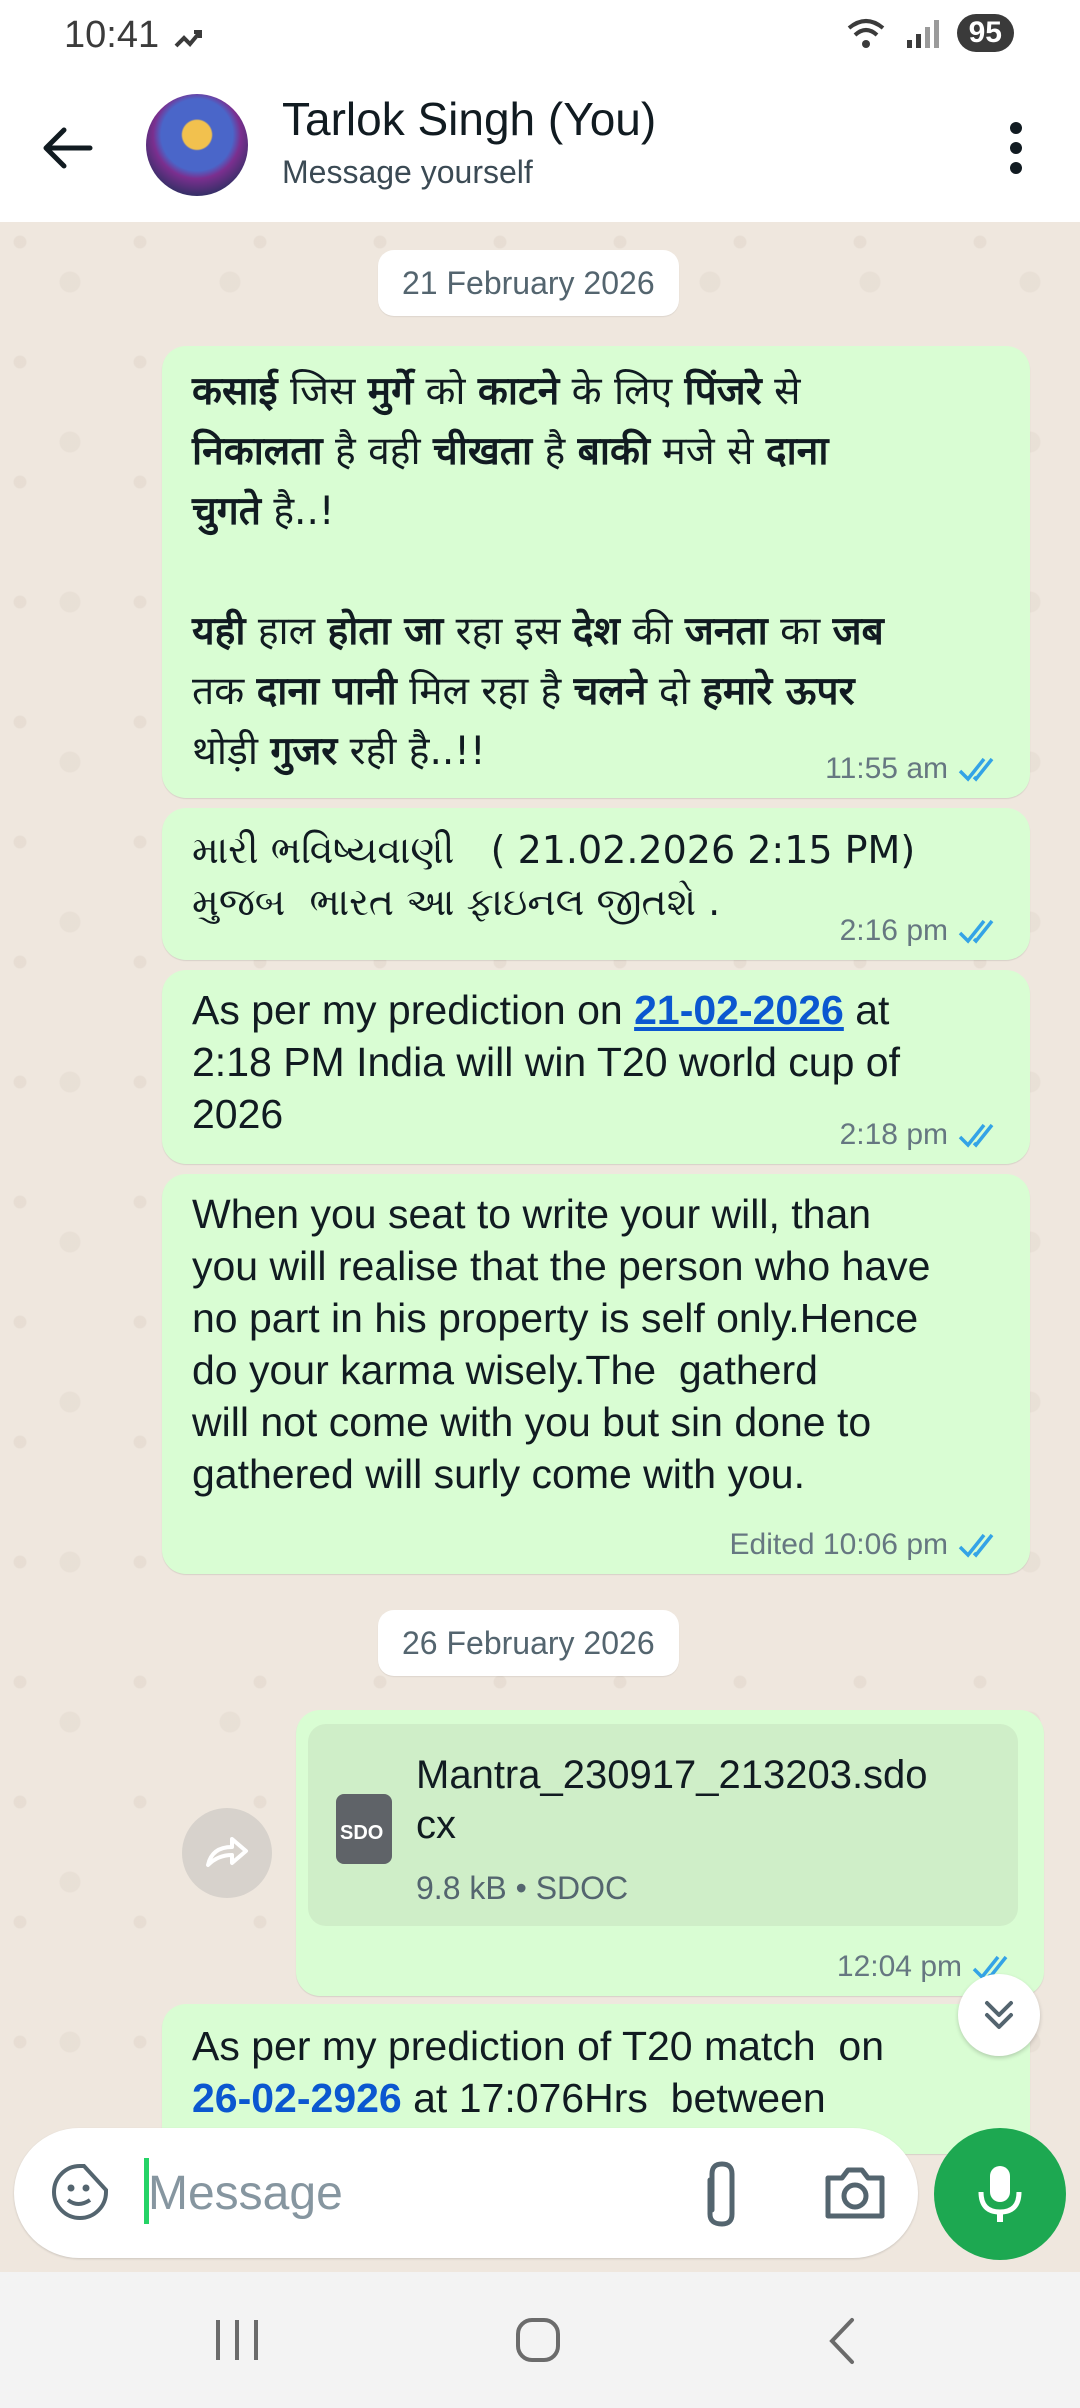  I want to click on recents-icon, so click(237, 2340).